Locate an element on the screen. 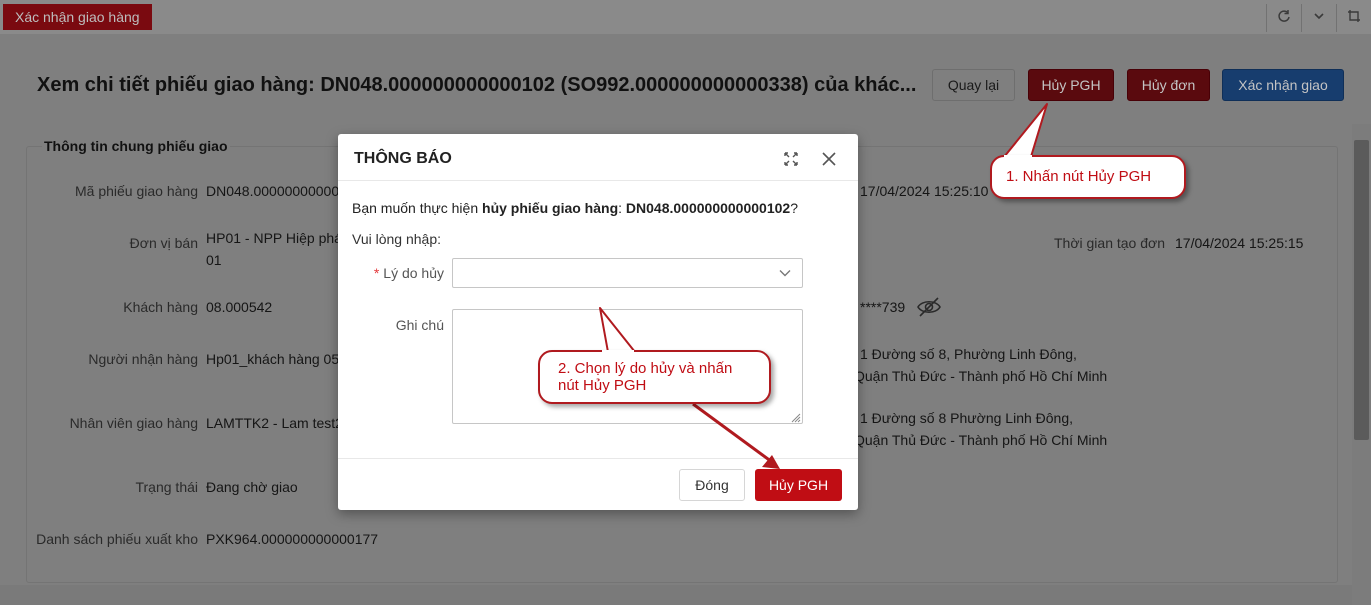 Image resolution: width=1371 pixels, height=605 pixels. reason-select is located at coordinates (627, 273).